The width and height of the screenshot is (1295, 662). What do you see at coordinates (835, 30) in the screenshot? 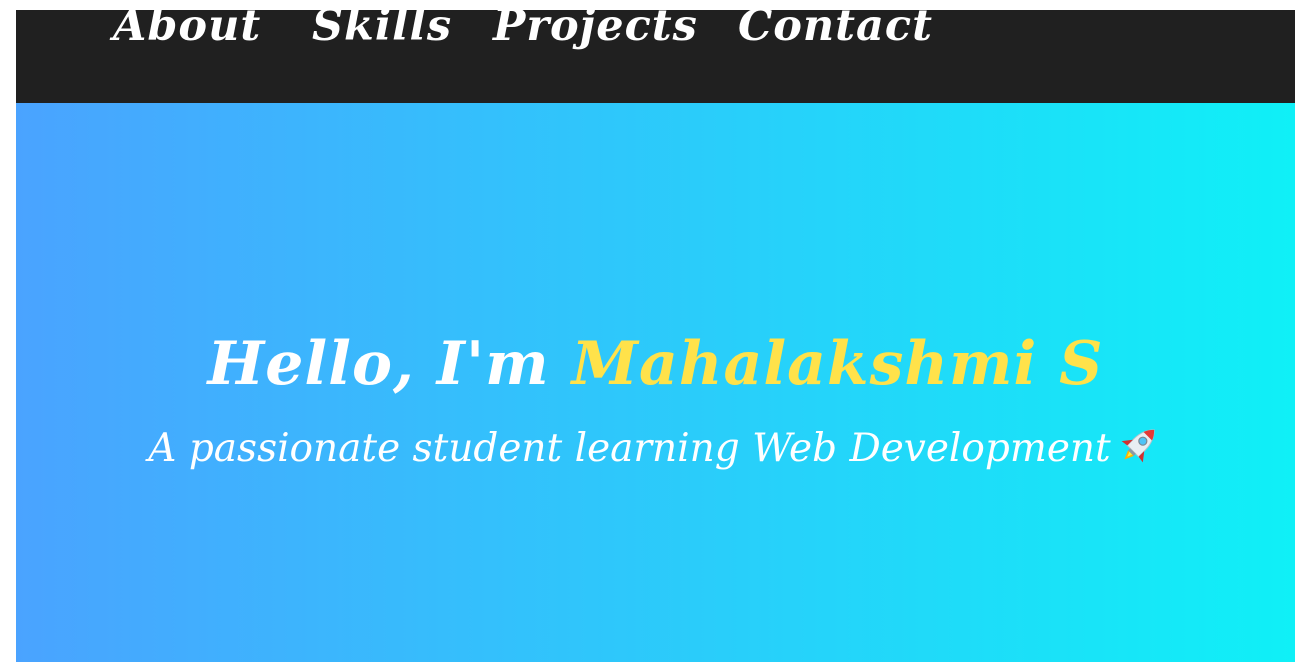
I see `nav-link-contact: Contact` at bounding box center [835, 30].